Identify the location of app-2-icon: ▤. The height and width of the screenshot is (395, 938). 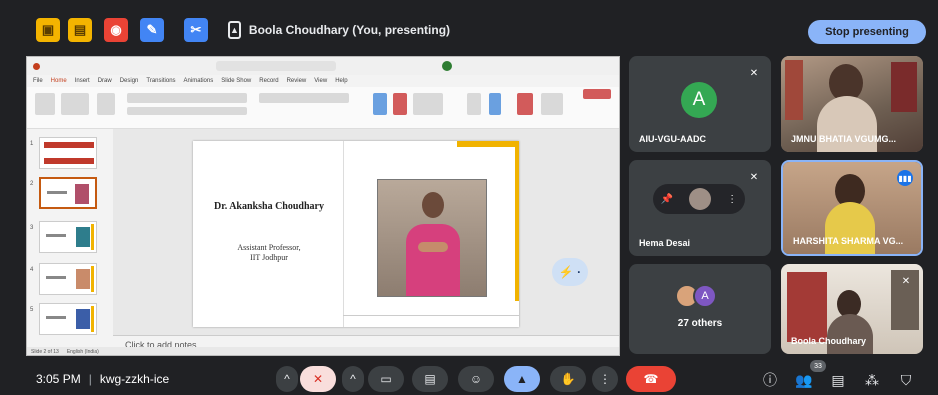
(80, 30).